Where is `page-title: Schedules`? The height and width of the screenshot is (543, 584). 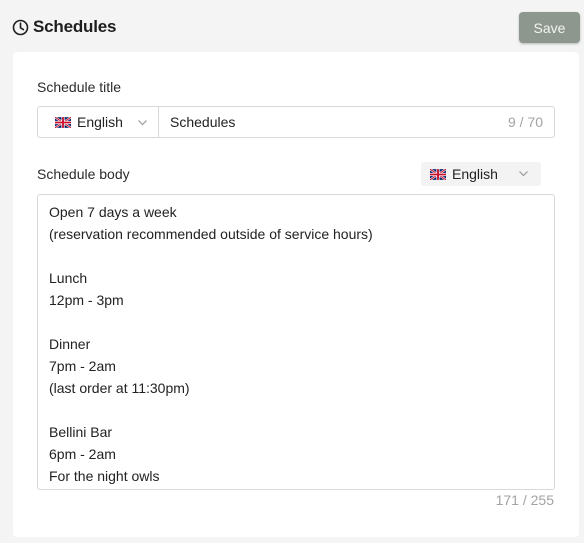
page-title: Schedules is located at coordinates (75, 26).